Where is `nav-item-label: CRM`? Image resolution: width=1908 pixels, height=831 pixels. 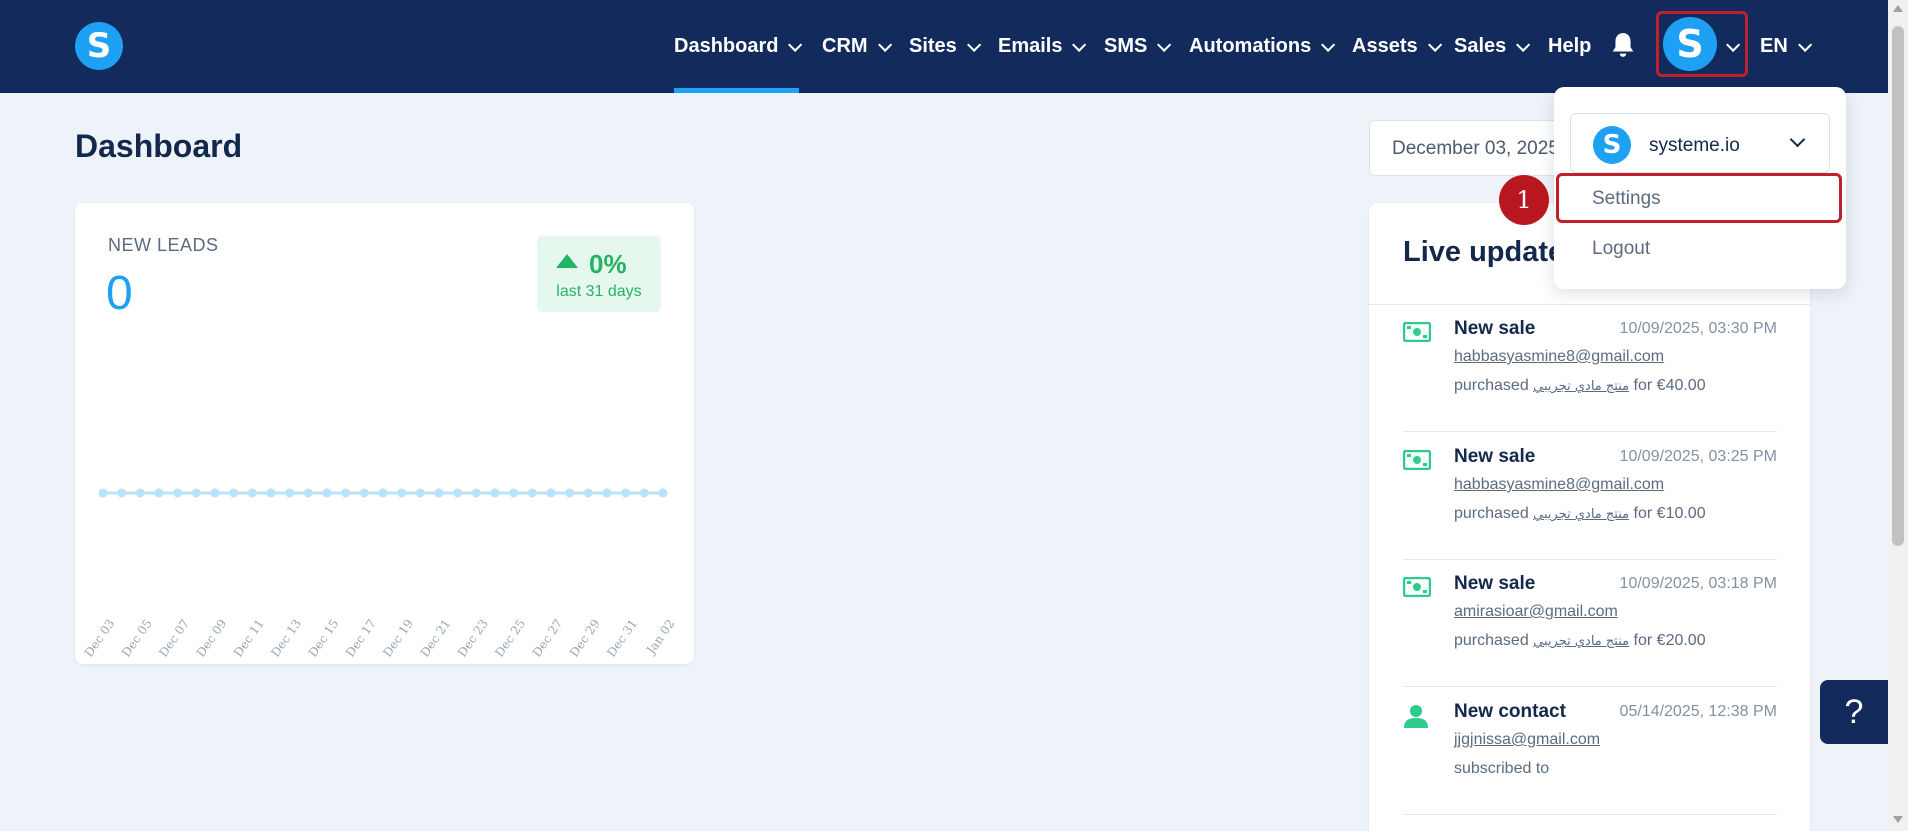
nav-item-label: CRM is located at coordinates (845, 46).